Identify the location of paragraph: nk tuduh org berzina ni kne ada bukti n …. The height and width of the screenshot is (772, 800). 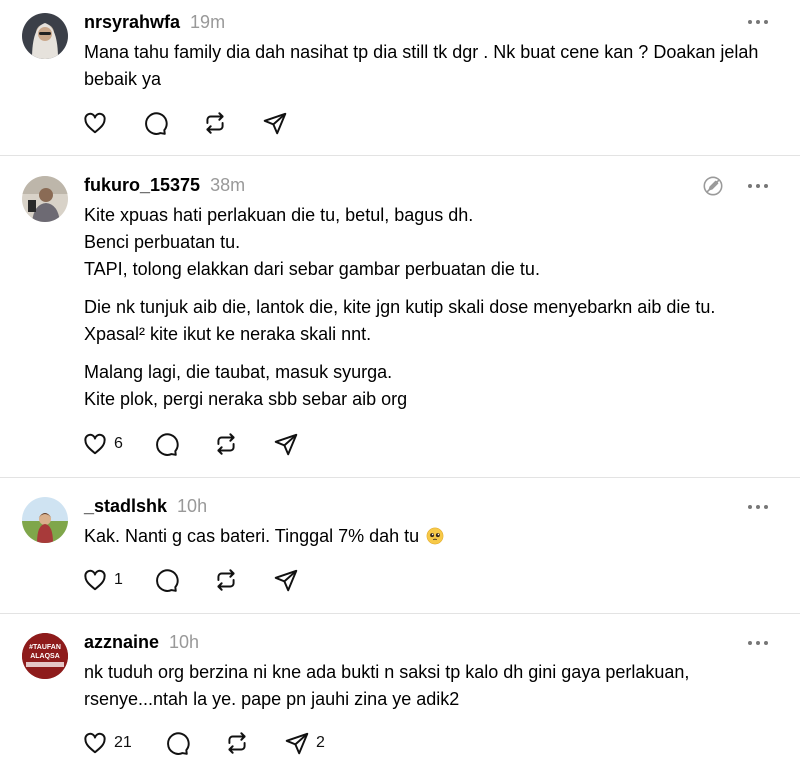
(434, 686).